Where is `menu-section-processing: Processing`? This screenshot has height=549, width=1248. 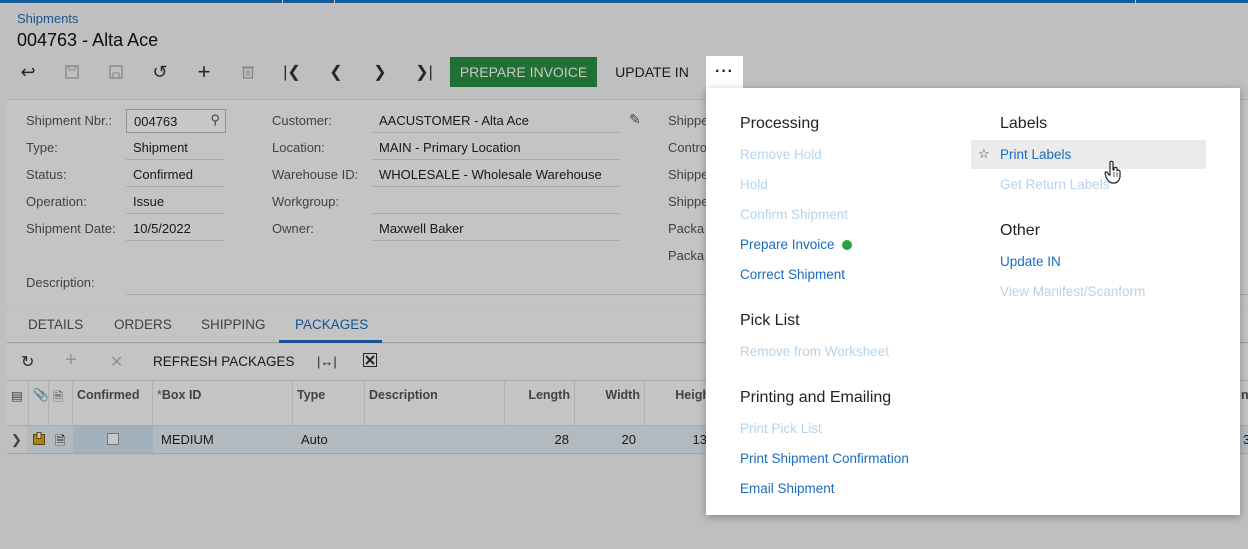
menu-section-processing: Processing is located at coordinates (780, 123).